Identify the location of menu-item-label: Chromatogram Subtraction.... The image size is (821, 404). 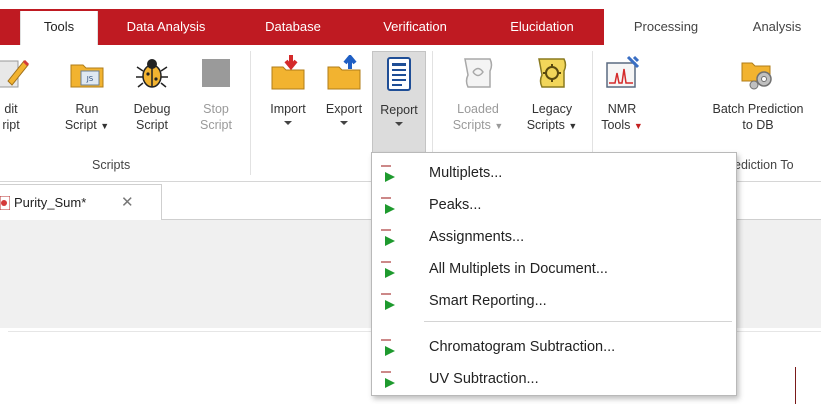
(522, 347).